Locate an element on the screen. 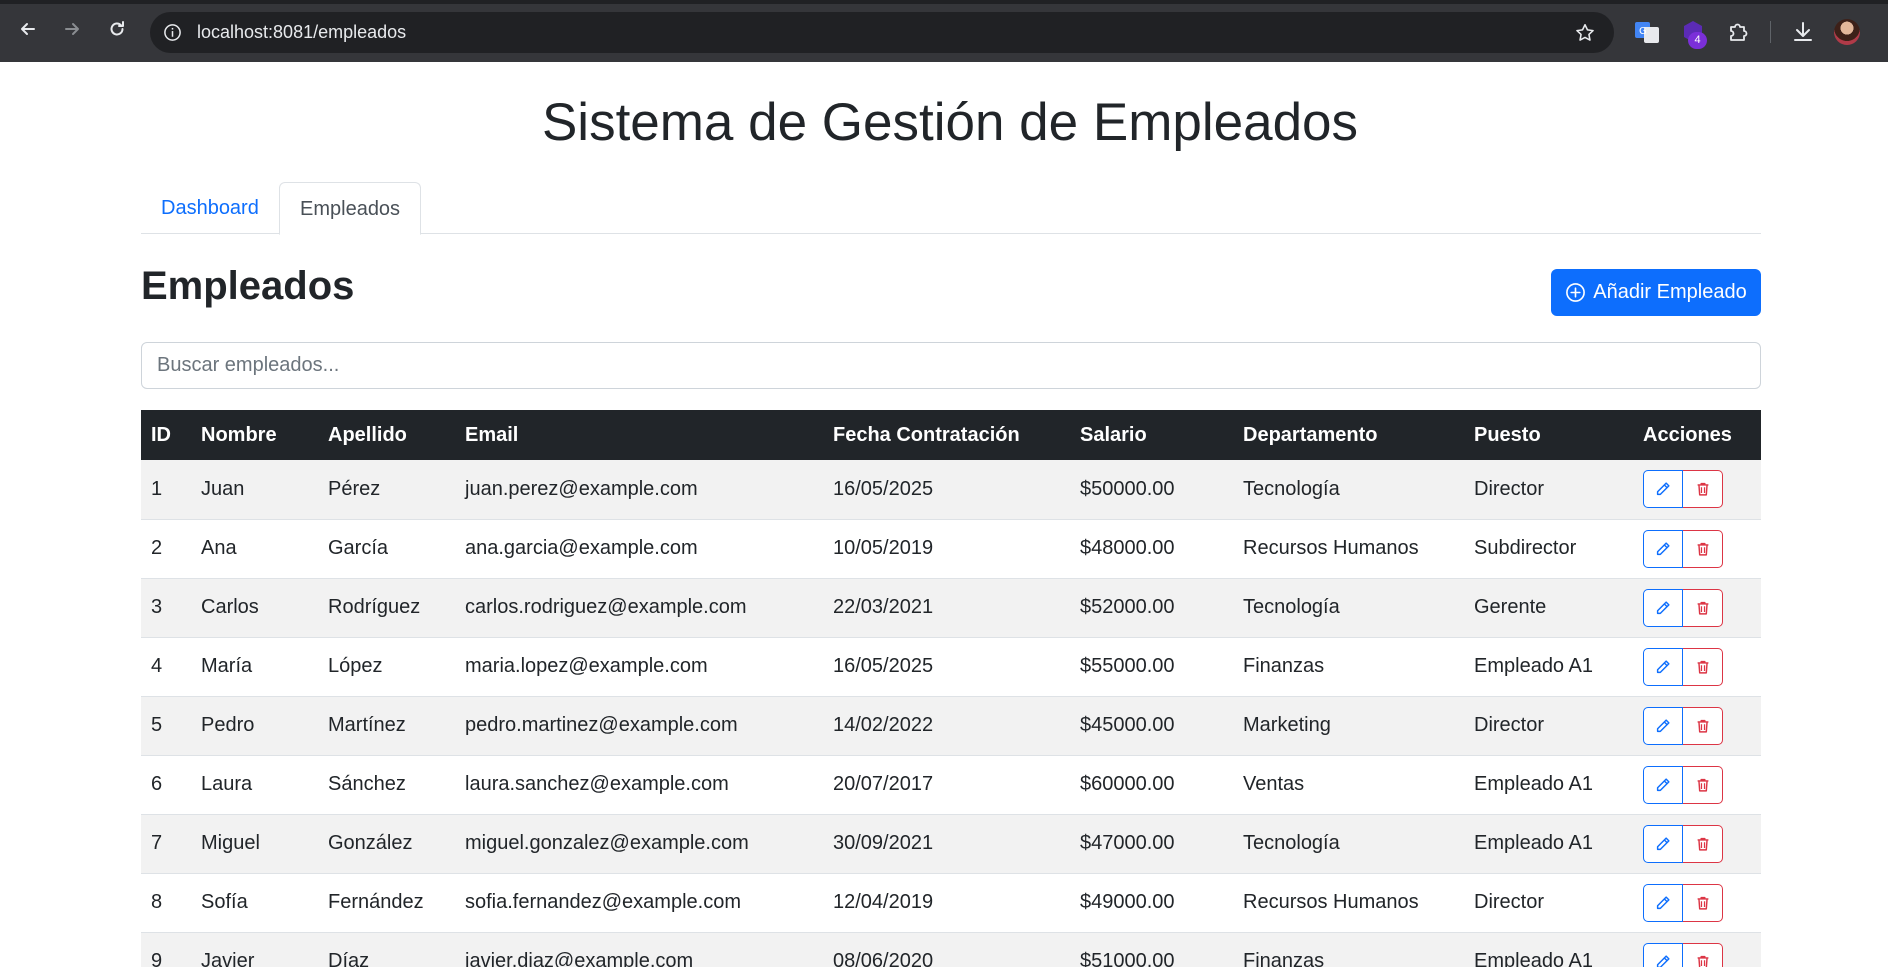 This screenshot has width=1888, height=967. cell-salario: $55000.00 is located at coordinates (1127, 666).